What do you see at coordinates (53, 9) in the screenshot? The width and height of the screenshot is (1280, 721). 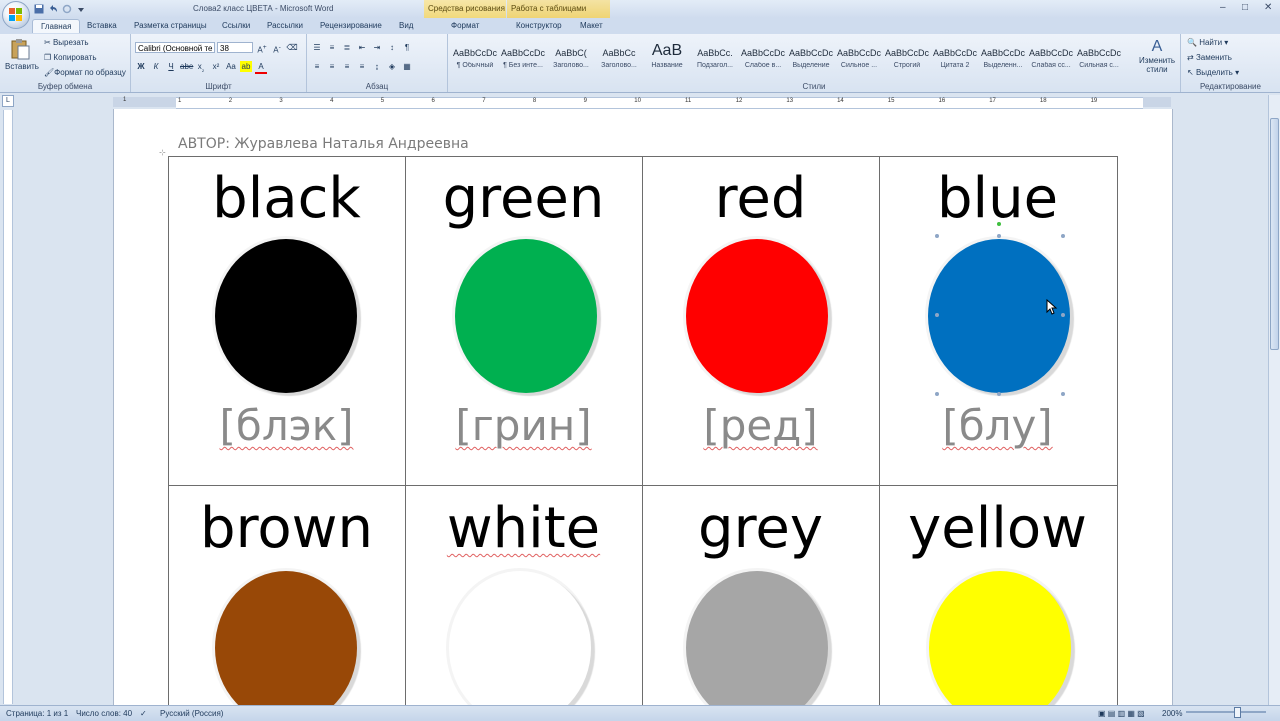 I see `undo-icon` at bounding box center [53, 9].